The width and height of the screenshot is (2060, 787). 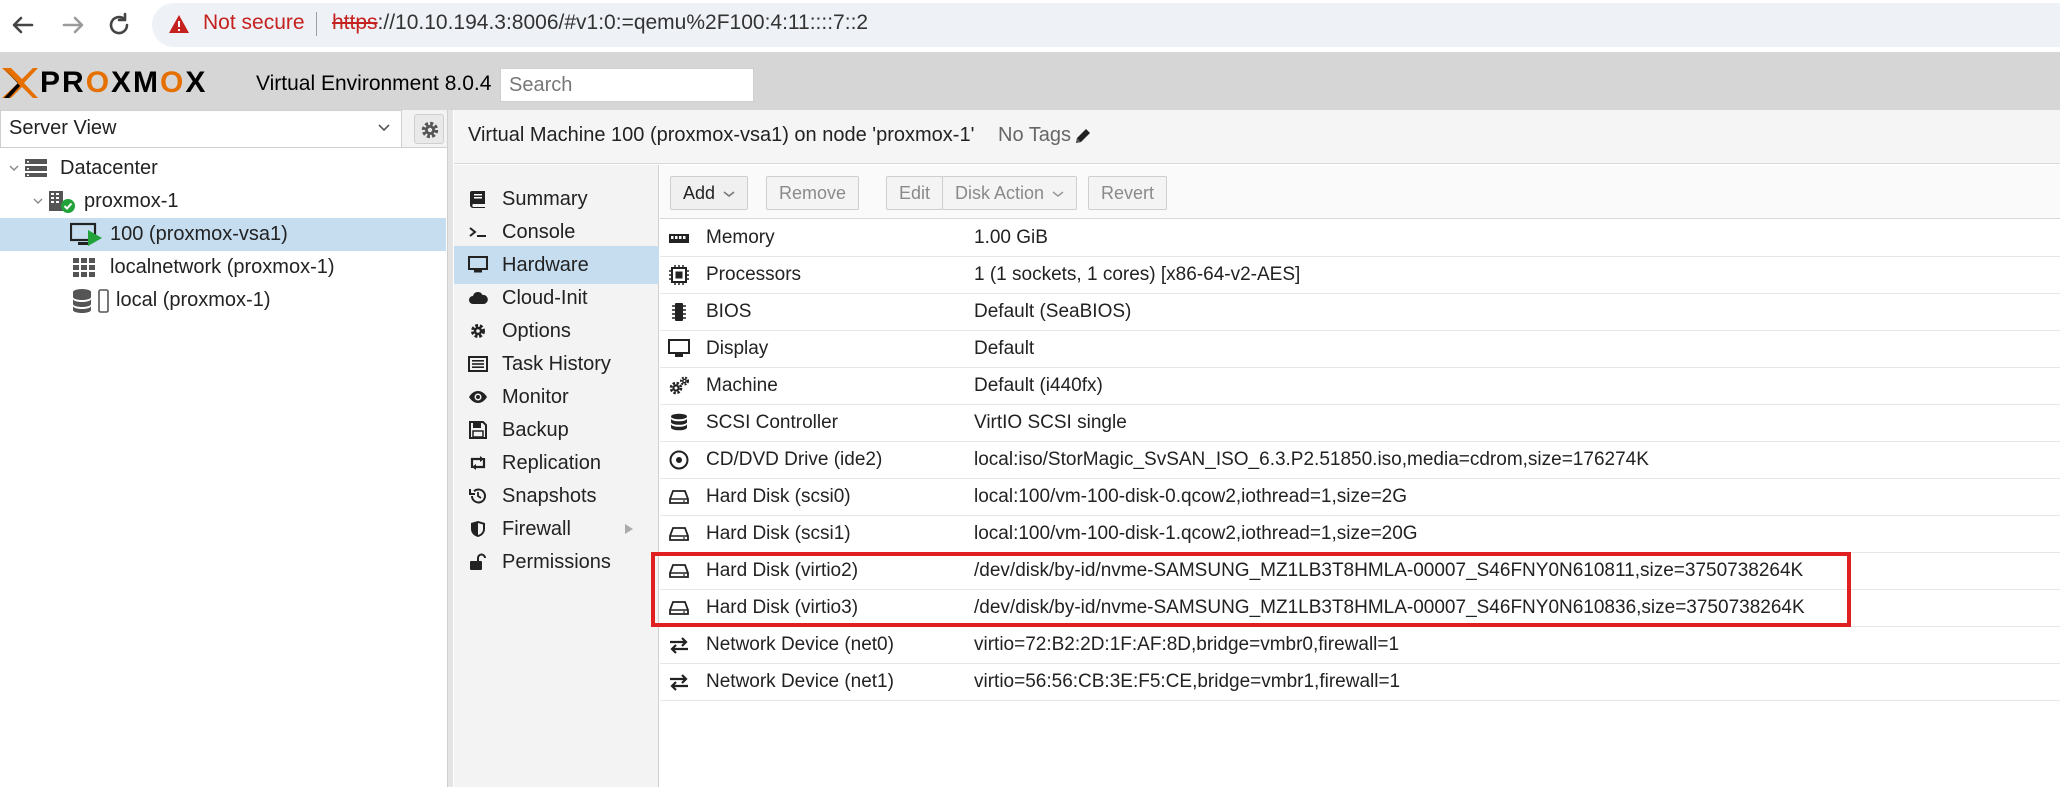 I want to click on network-grid-icon, so click(x=84, y=267).